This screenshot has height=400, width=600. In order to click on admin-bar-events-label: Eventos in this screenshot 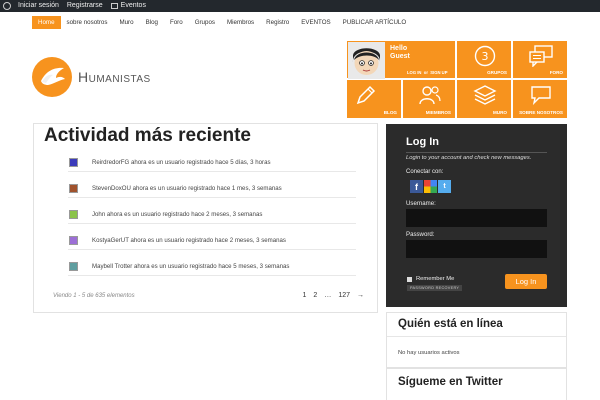, I will do `click(133, 5)`.